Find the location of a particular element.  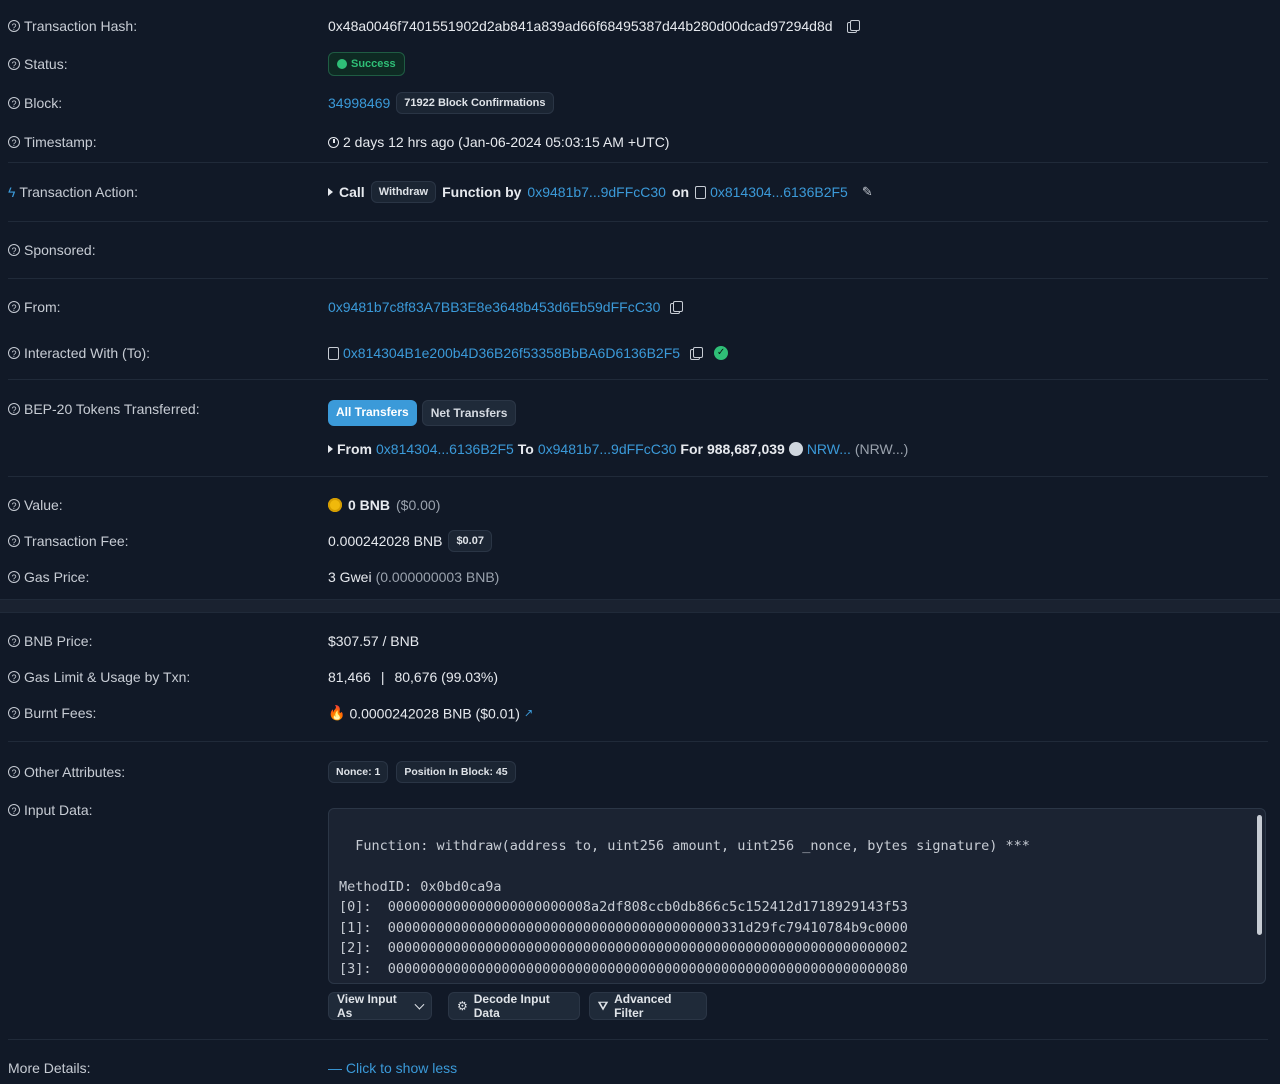

action-function-by: Function by is located at coordinates (482, 192).